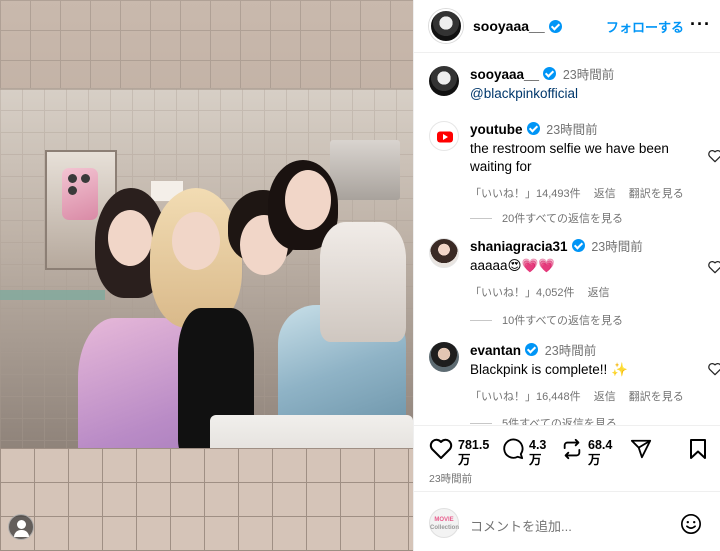 This screenshot has width=720, height=551. What do you see at coordinates (450, 478) in the screenshot?
I see `post-timestamp: 23時間前` at bounding box center [450, 478].